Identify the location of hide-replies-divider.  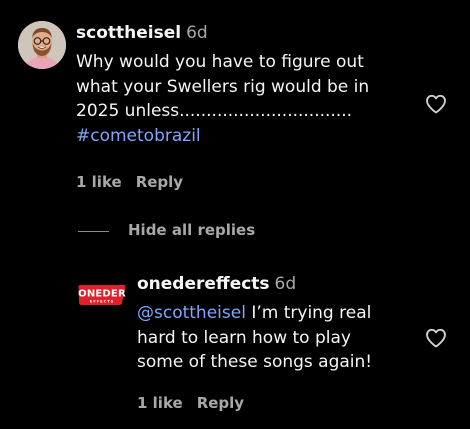
(93, 231).